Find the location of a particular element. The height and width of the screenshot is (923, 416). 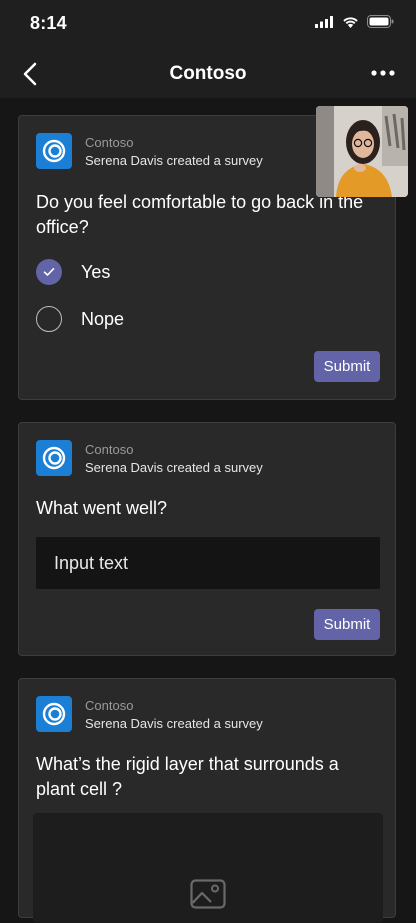

check-icon is located at coordinates (49, 272).